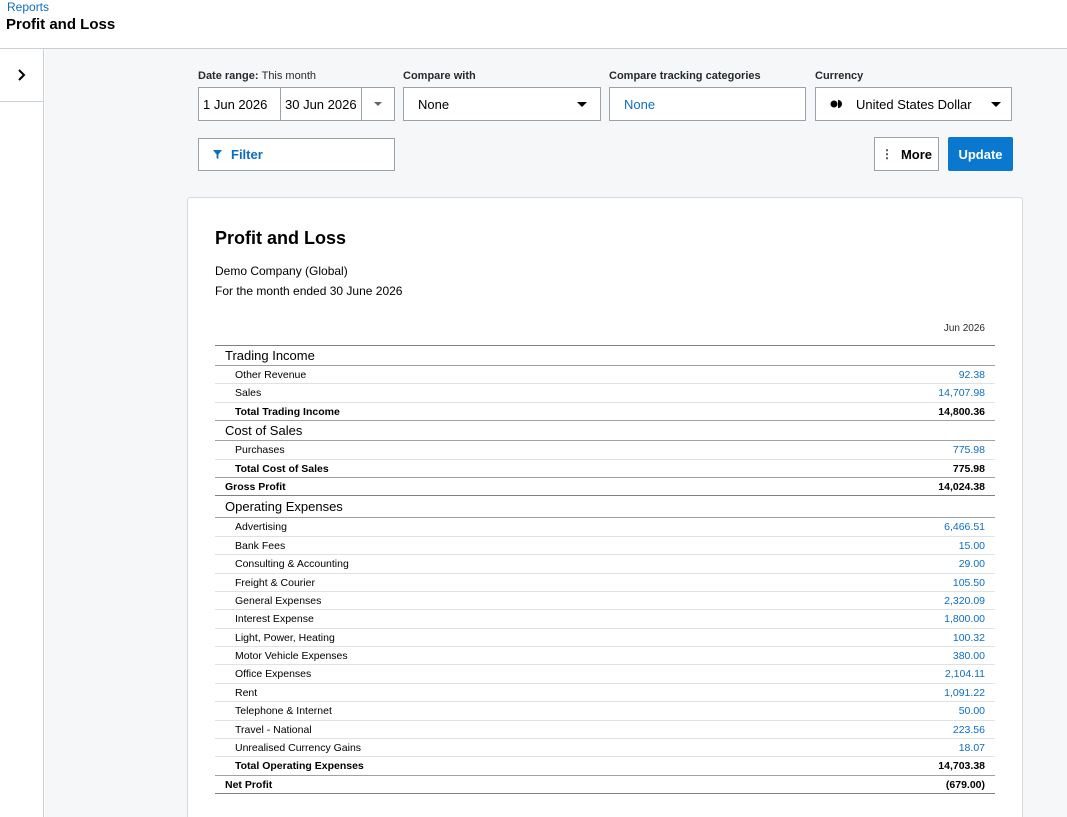  What do you see at coordinates (605, 431) in the screenshot?
I see `section-heading: Cost of Sales` at bounding box center [605, 431].